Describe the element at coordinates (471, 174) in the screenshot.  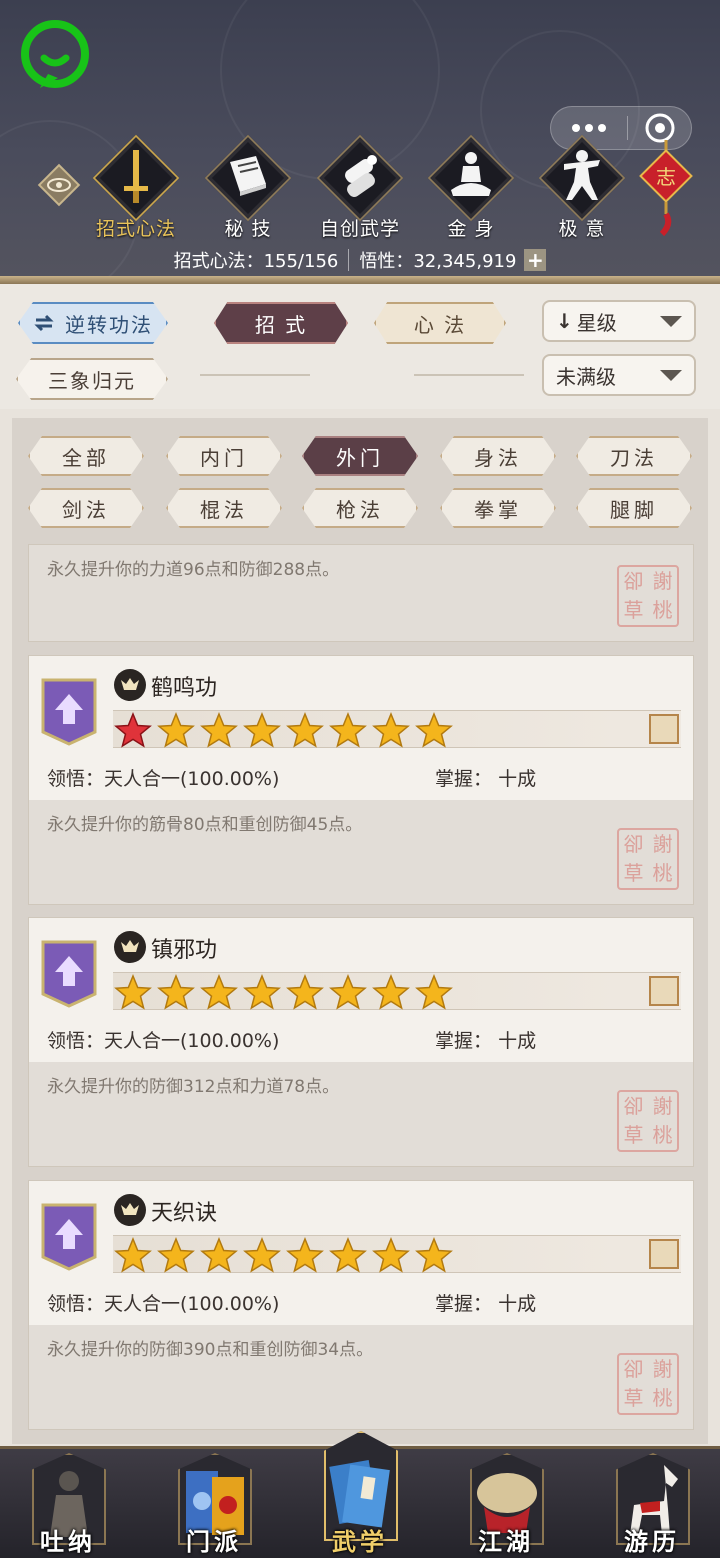
I see `meditation-icon` at that location.